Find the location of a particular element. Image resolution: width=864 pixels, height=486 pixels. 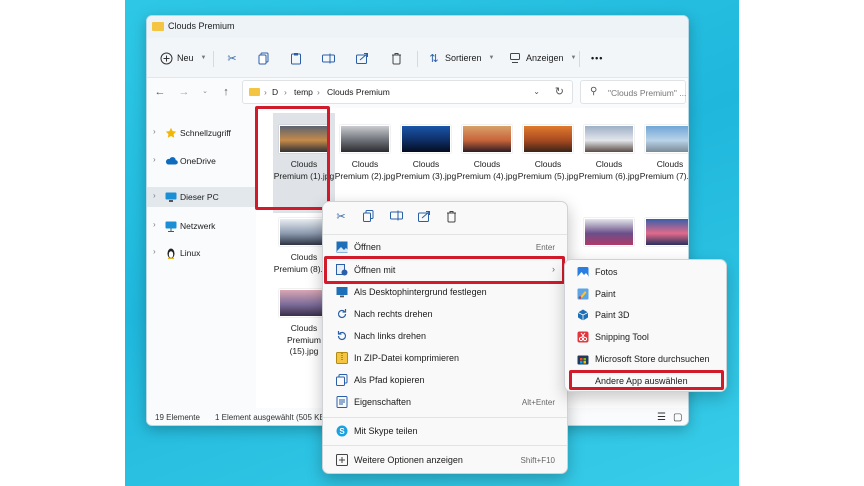

breadcrumb-current-folder: Clouds Premium is located at coordinates (358, 92).